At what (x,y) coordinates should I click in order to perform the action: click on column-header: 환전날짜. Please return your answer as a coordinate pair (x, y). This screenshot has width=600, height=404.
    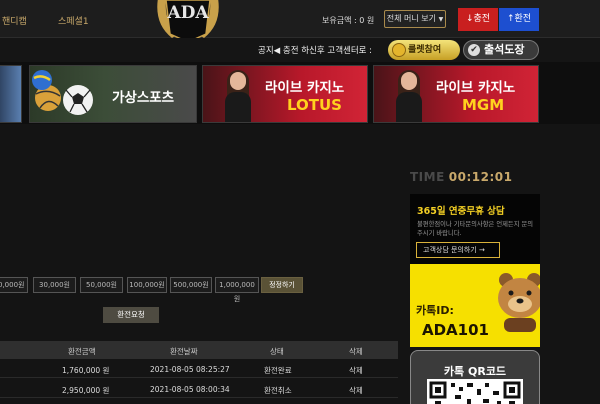
    Looking at the image, I should click on (184, 351).